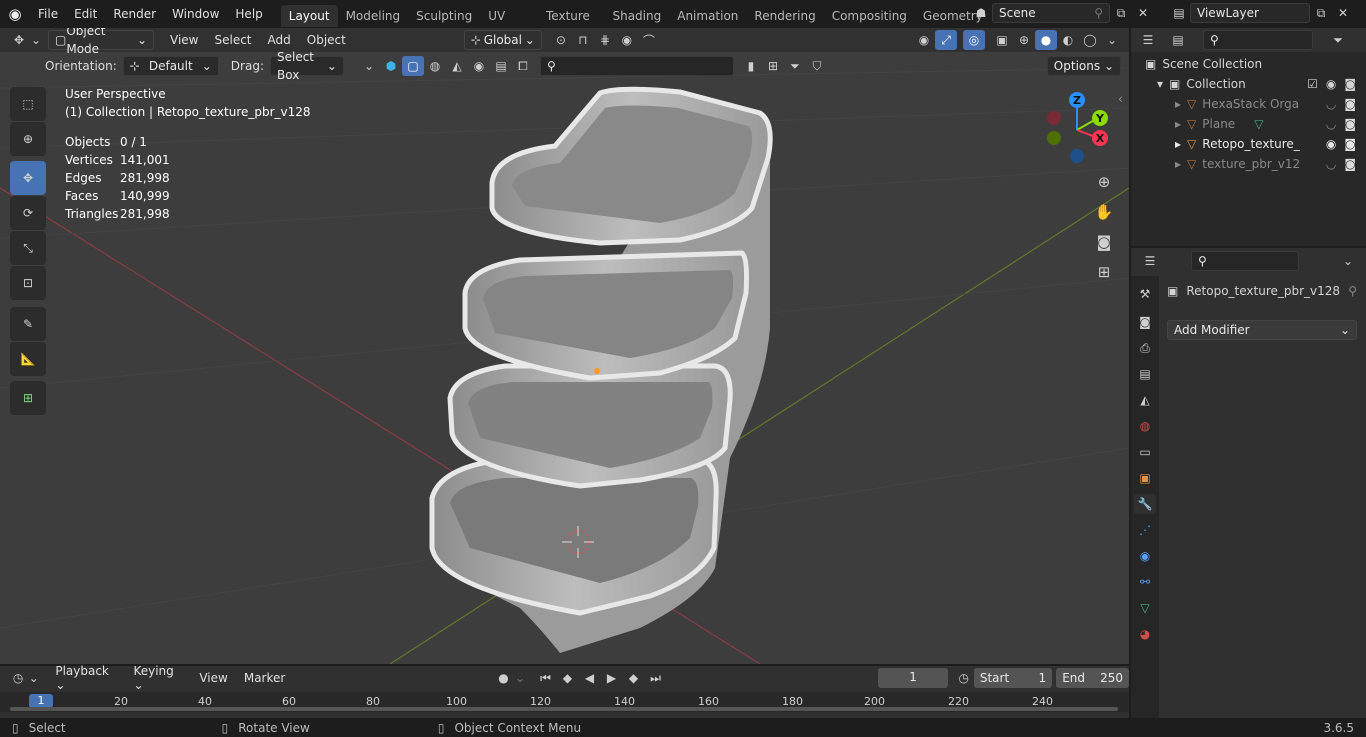  Describe the element at coordinates (326, 40) in the screenshot. I see `menu-object: Object` at that location.